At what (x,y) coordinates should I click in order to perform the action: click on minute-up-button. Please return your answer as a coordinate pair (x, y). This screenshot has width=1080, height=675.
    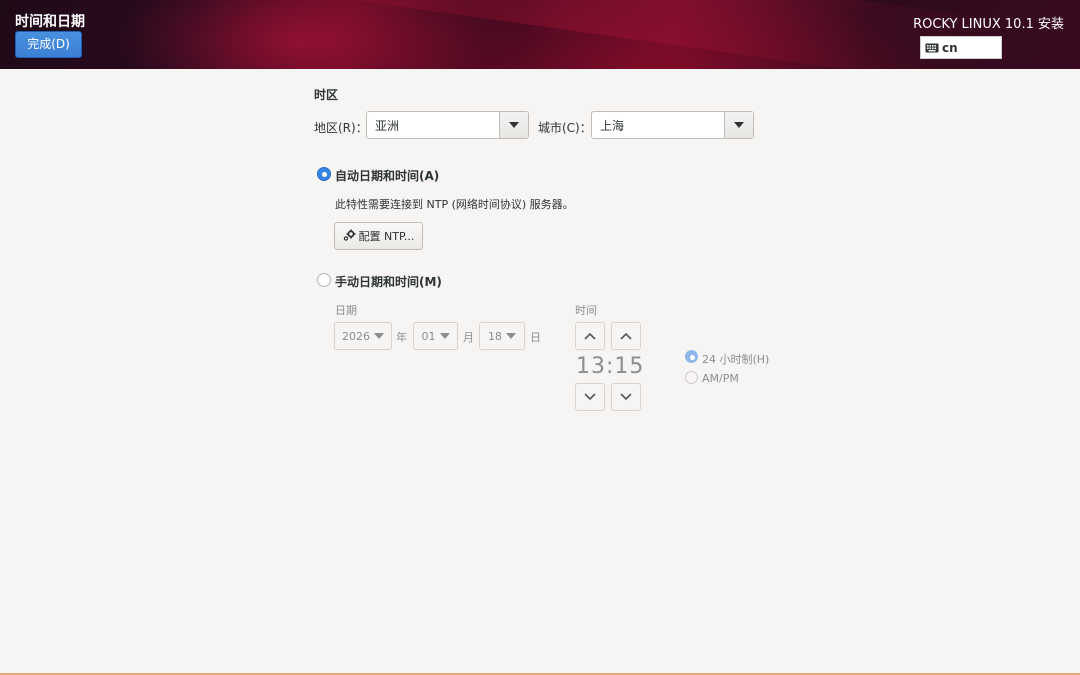
    Looking at the image, I should click on (626, 336).